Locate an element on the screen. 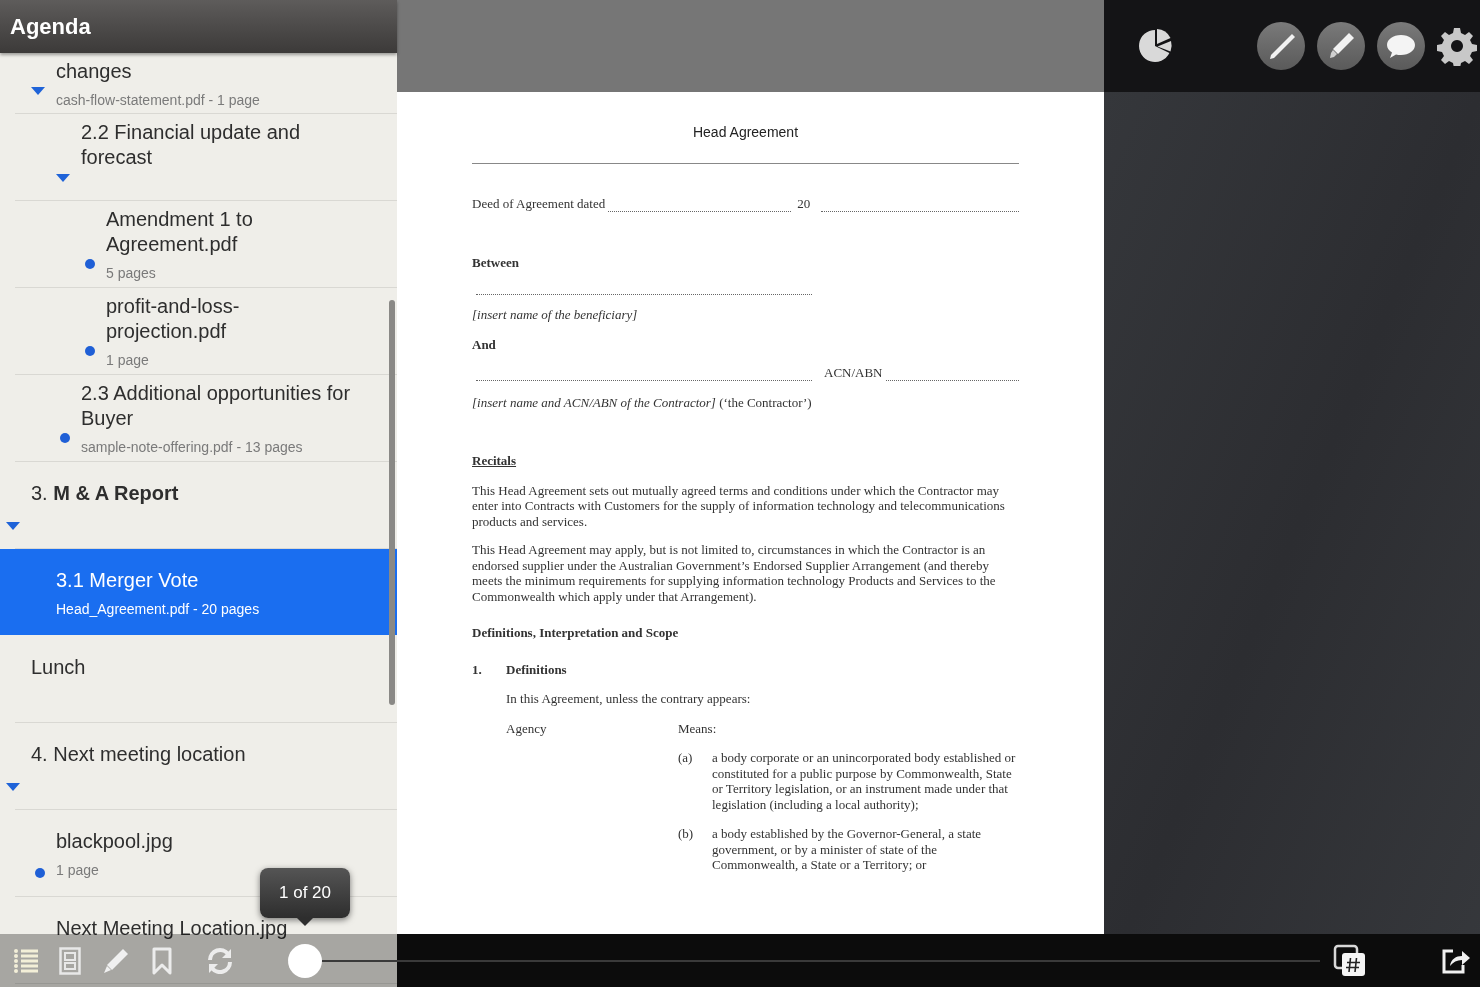 The image size is (1480, 987). defined-term: Agency is located at coordinates (527, 728).